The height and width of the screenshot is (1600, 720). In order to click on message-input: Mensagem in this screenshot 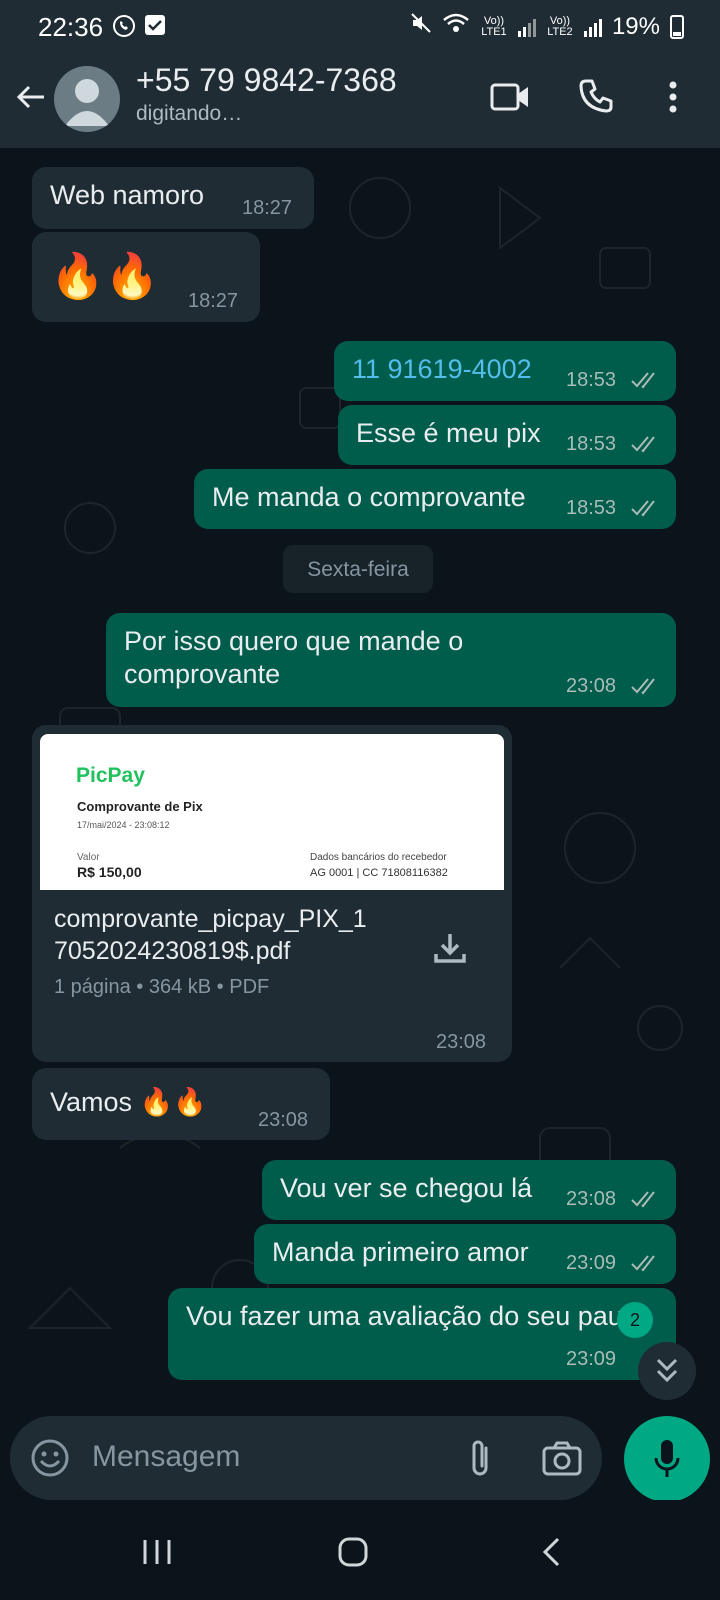, I will do `click(306, 1458)`.